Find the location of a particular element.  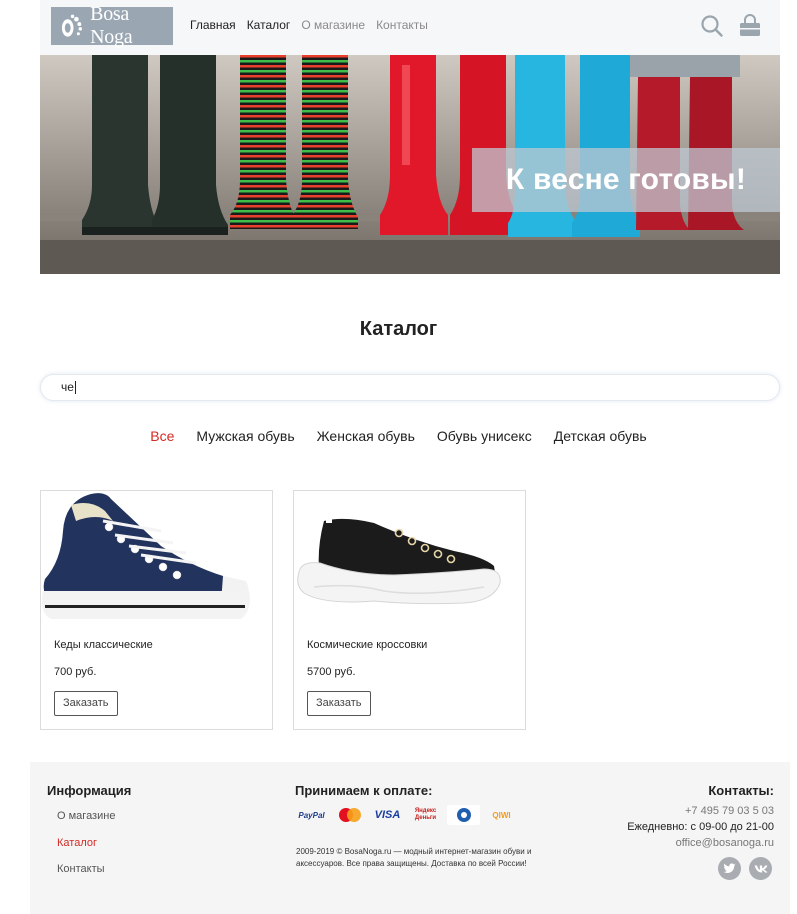

category-kids: Детская обувь is located at coordinates (600, 436).